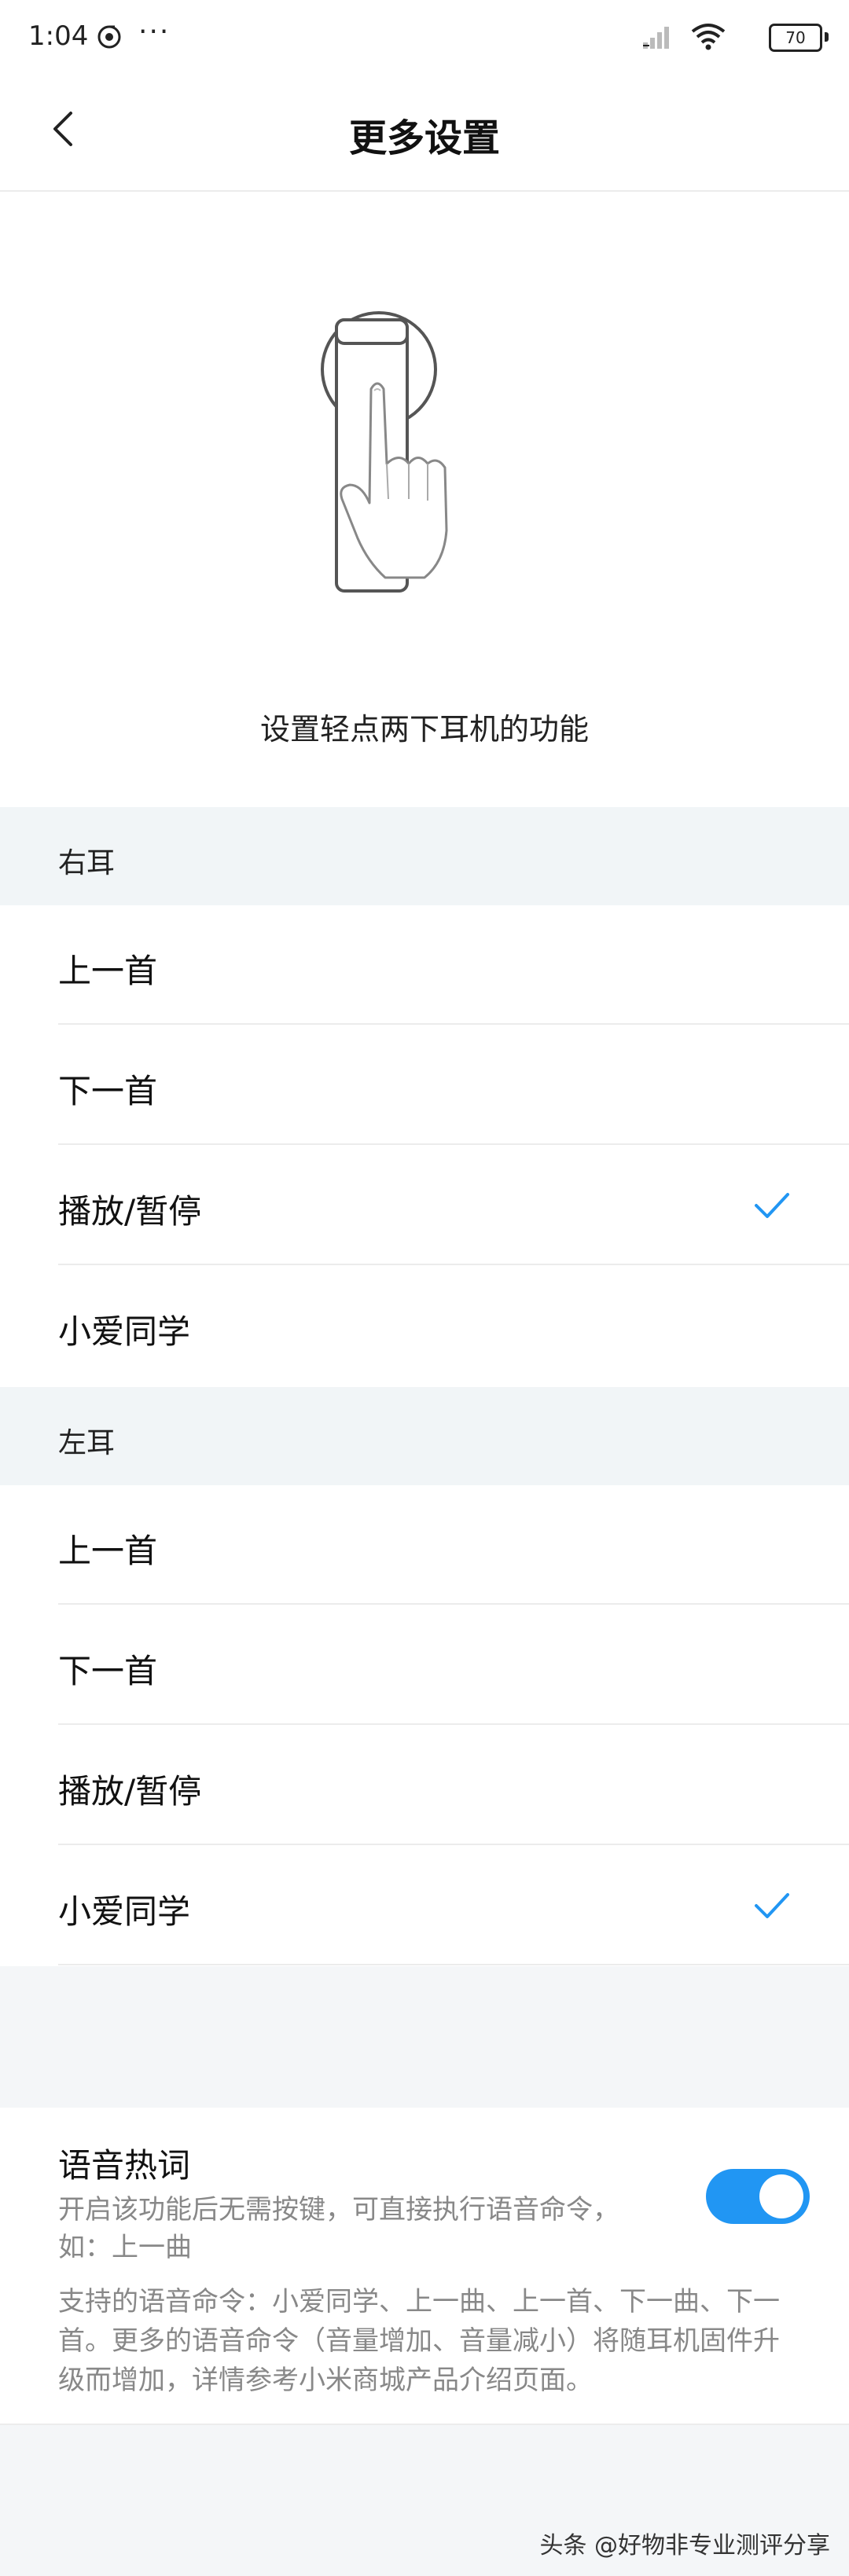 This screenshot has height=2576, width=849. I want to click on app-notification-icon, so click(109, 38).